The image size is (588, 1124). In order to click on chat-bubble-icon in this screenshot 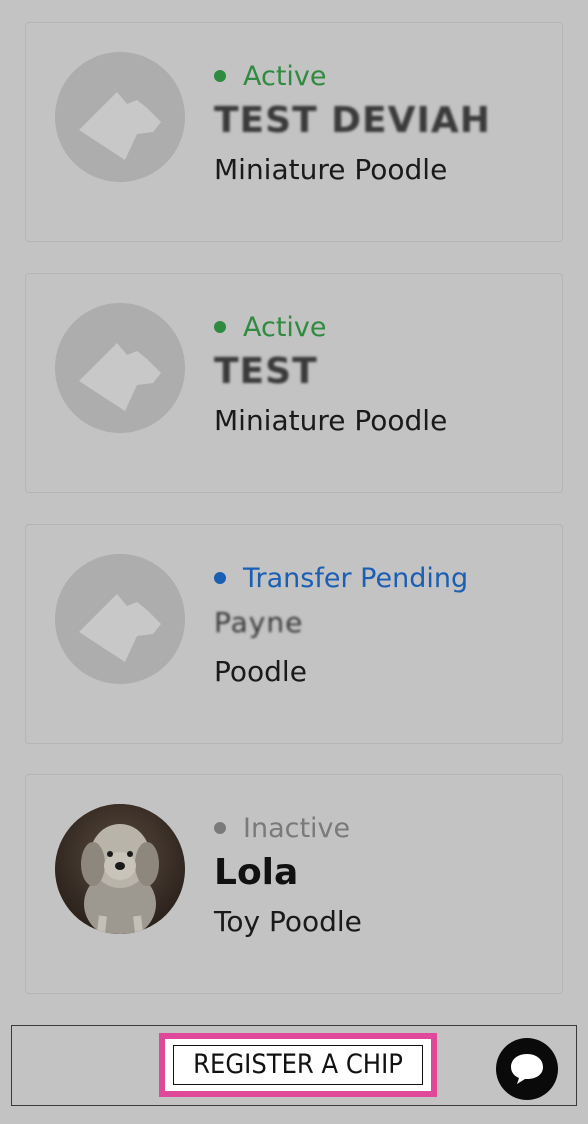, I will do `click(527, 1069)`.